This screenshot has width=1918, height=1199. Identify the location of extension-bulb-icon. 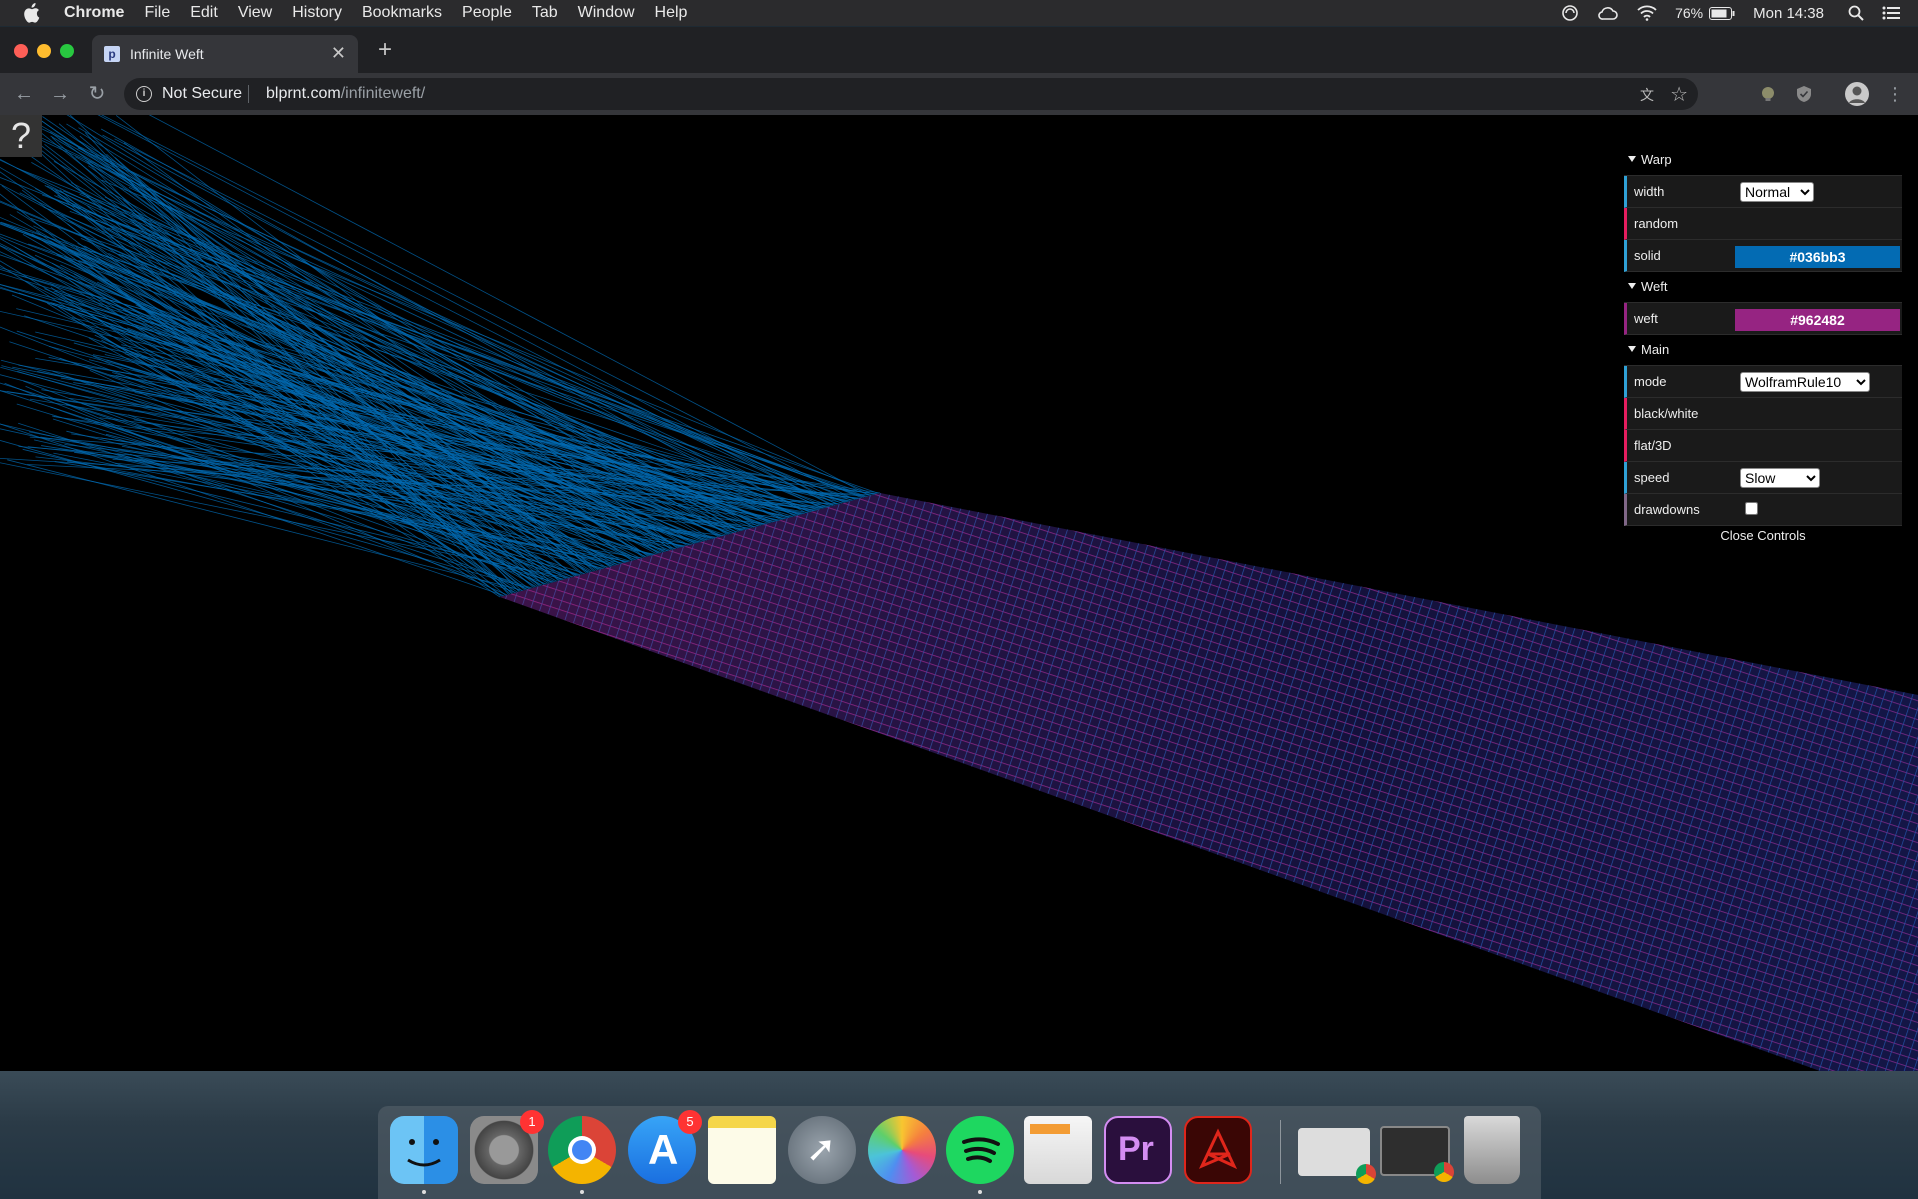
(1768, 94).